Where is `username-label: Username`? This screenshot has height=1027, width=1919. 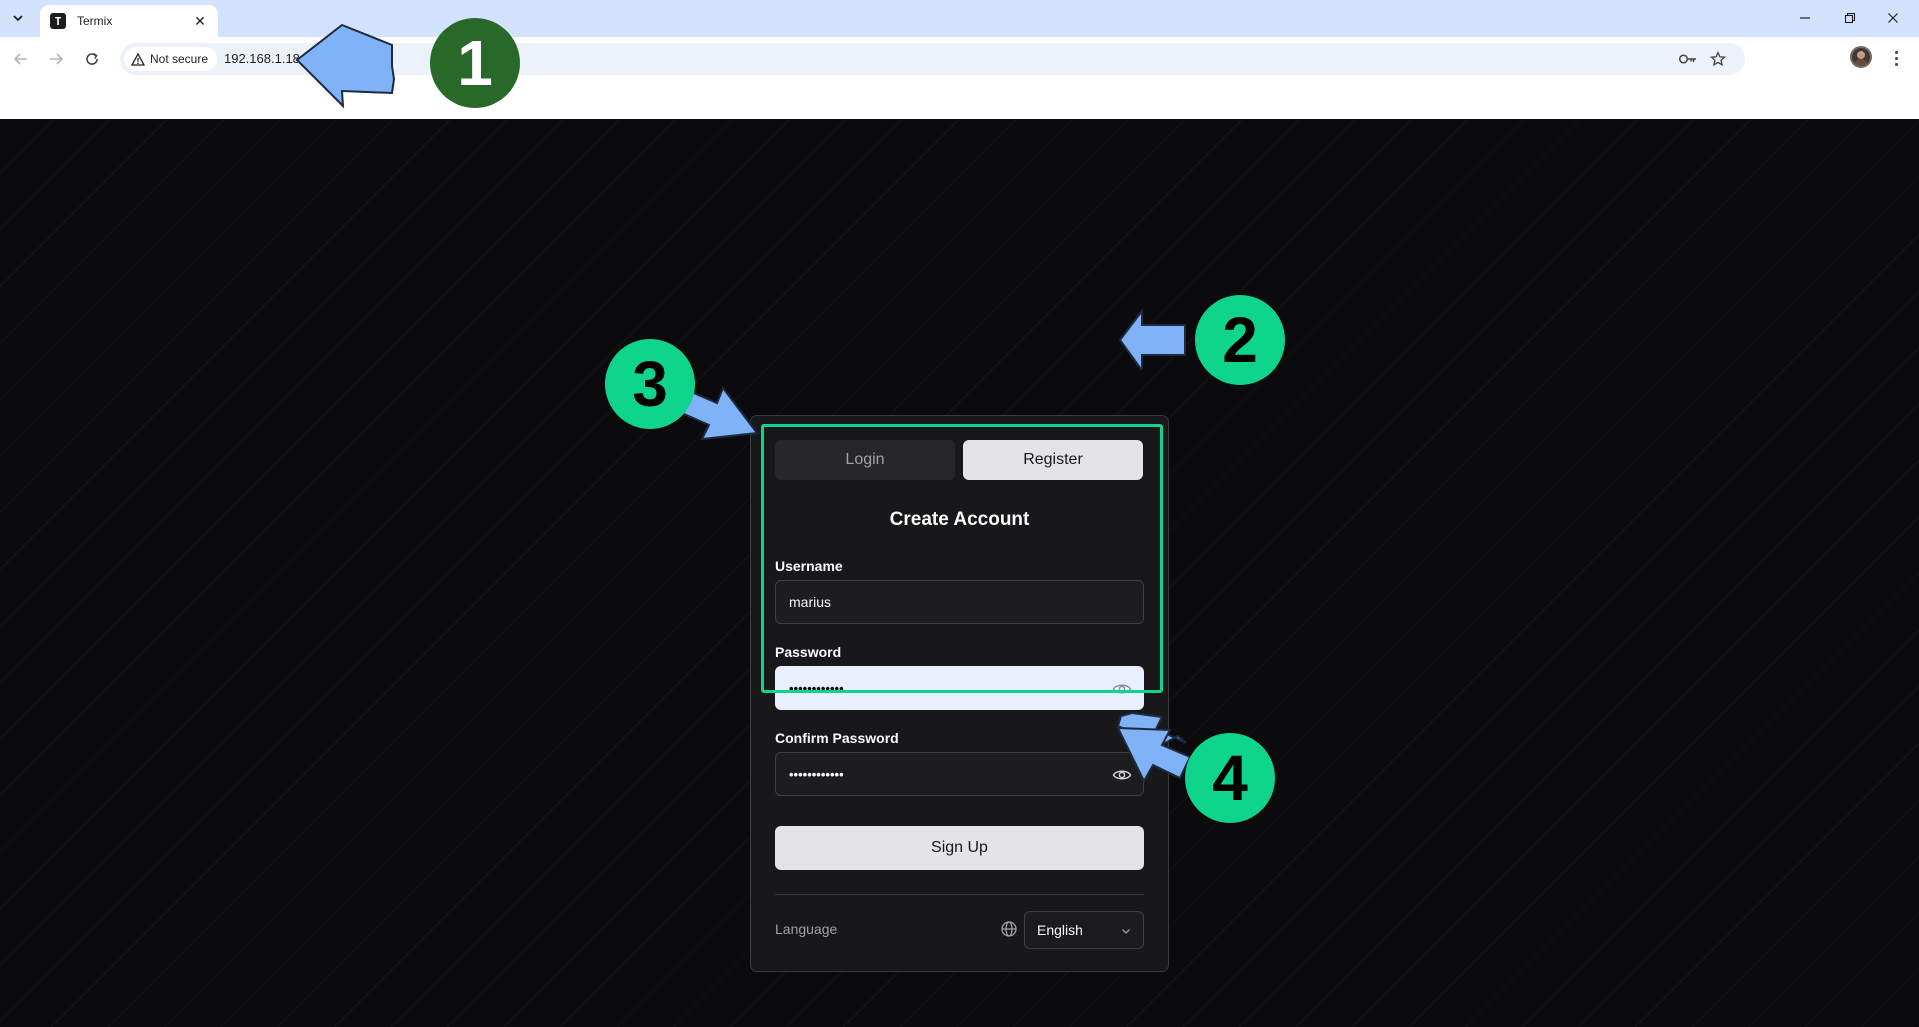 username-label: Username is located at coordinates (809, 566).